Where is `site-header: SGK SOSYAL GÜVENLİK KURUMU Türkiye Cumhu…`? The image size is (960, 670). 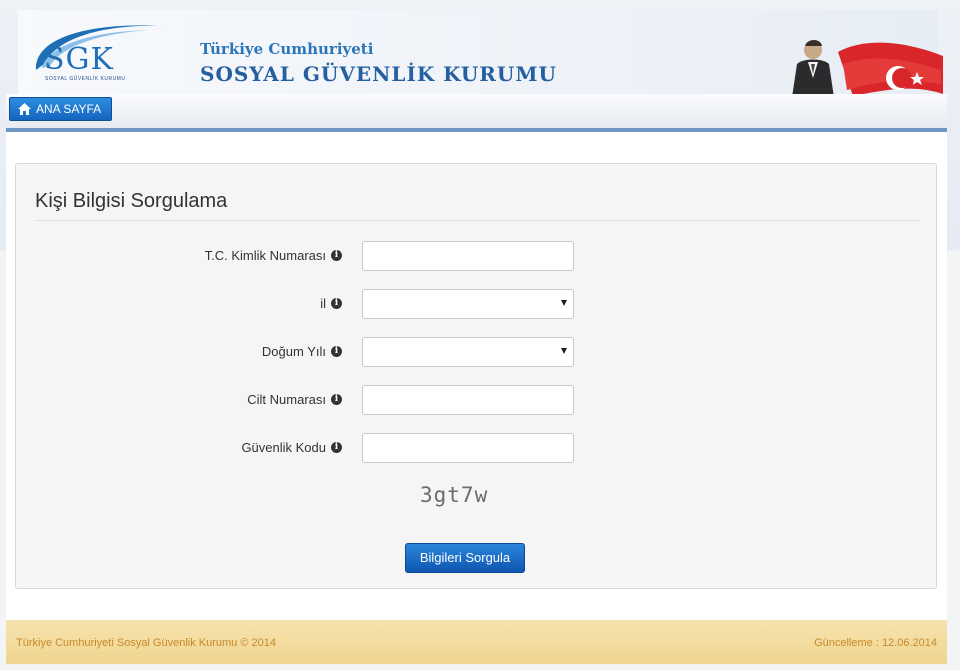 site-header: SGK SOSYAL GÜVENLİK KURUMU Türkiye Cumhu… is located at coordinates (480, 57).